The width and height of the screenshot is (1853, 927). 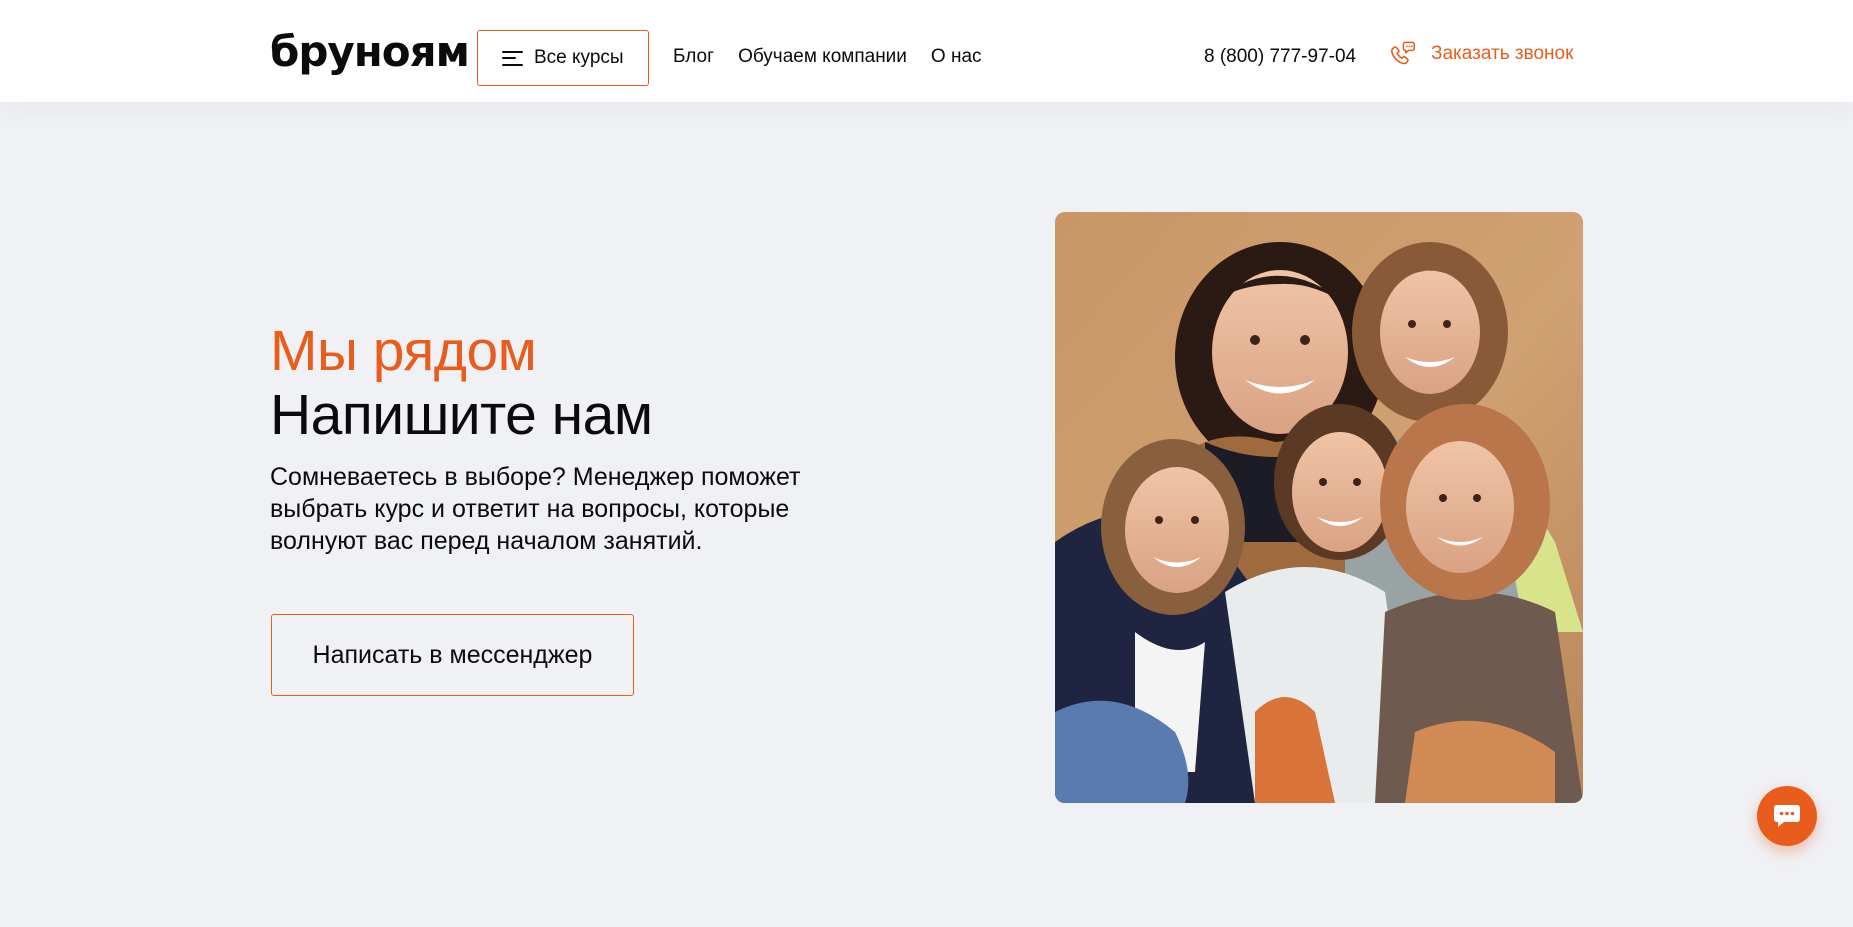 I want to click on write-messenger-button: Написать в мессенджер, so click(x=452, y=655).